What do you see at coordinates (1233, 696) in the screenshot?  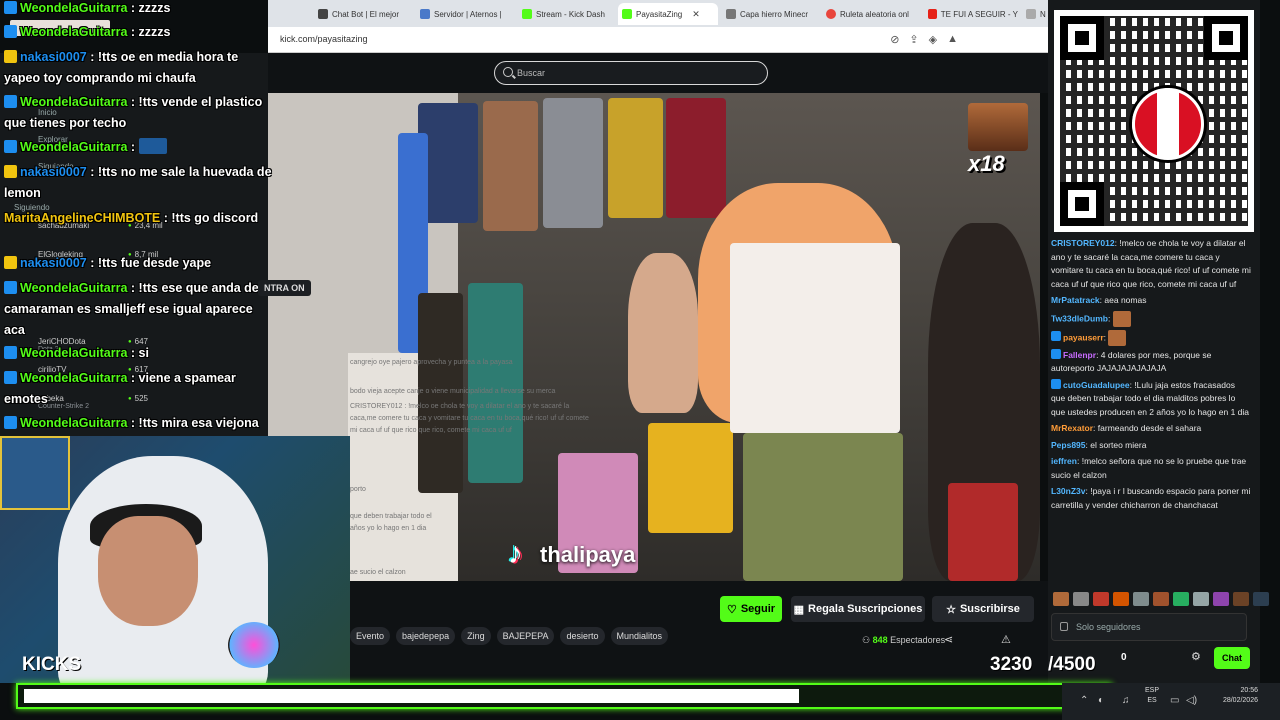 I see `clock: 20:56 28/02/2026` at bounding box center [1233, 696].